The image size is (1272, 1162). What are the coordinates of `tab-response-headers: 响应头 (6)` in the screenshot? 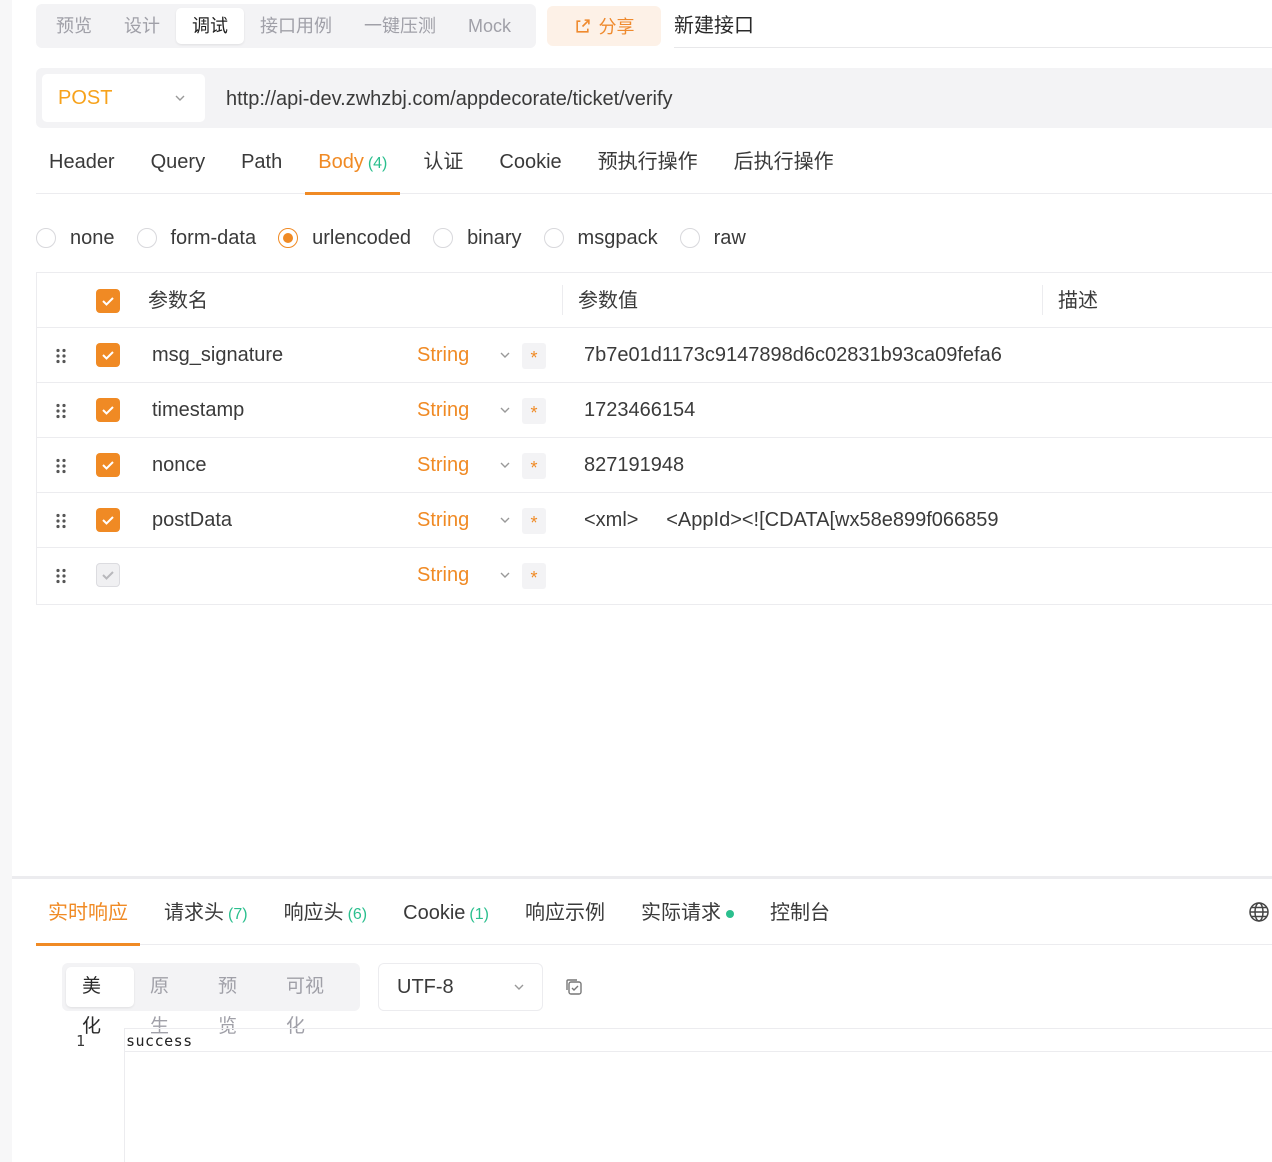 It's located at (326, 913).